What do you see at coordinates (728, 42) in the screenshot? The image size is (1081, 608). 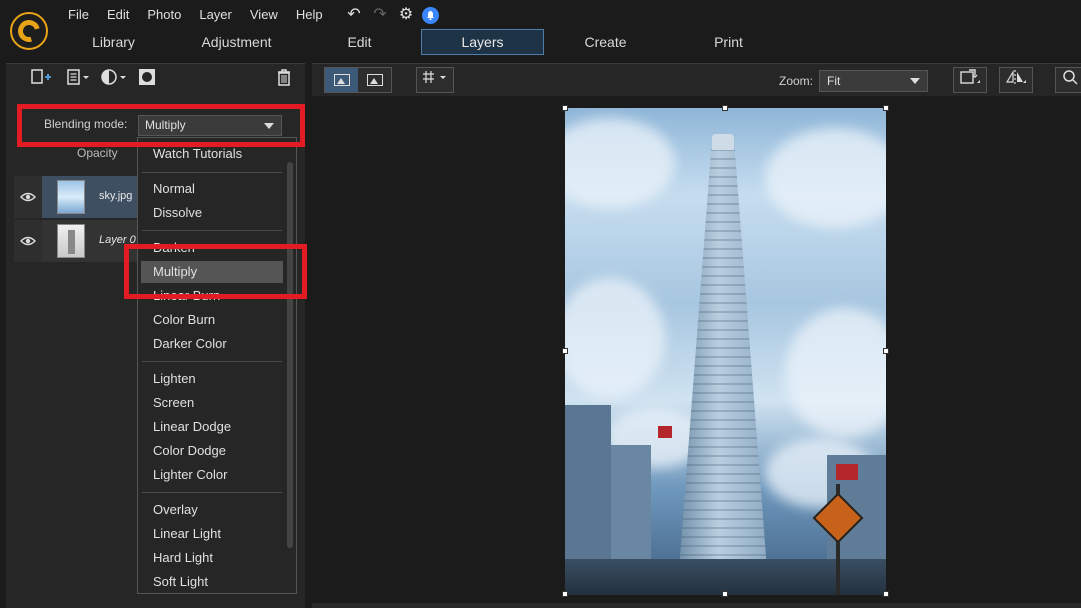 I see `tab-print: Print` at bounding box center [728, 42].